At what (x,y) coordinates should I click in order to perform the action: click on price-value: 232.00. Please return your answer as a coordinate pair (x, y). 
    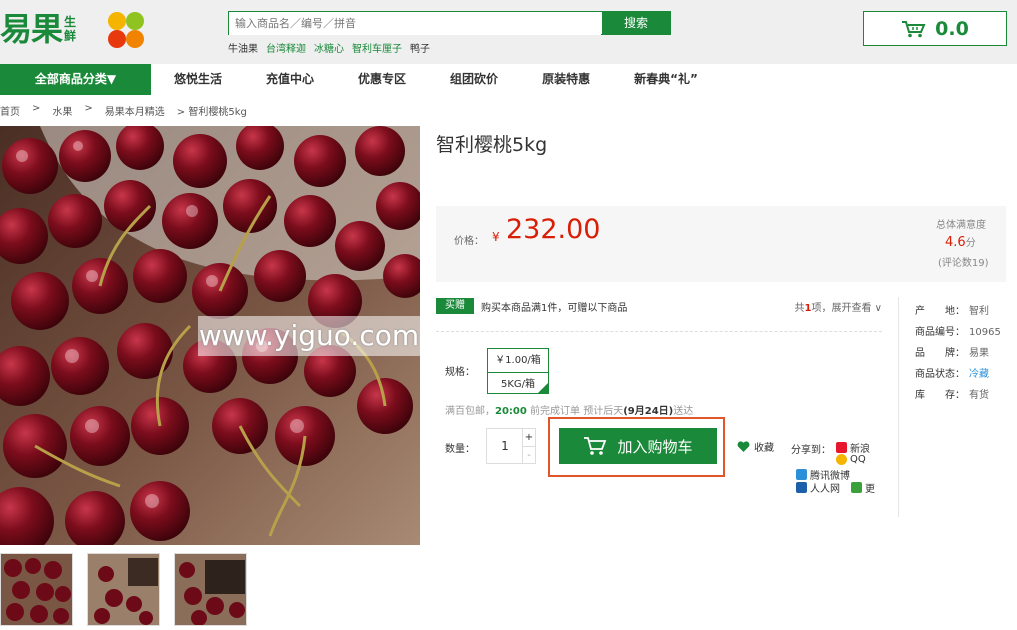
    Looking at the image, I should click on (553, 229).